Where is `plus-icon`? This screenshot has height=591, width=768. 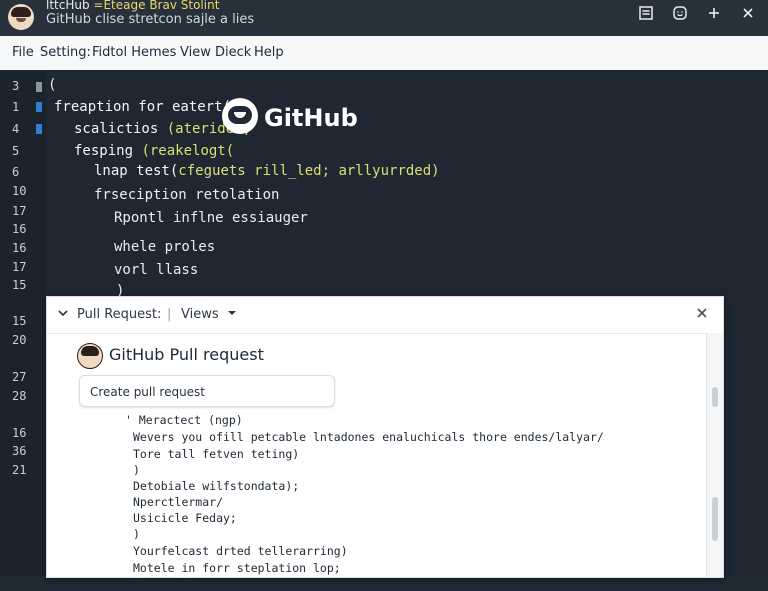
plus-icon is located at coordinates (714, 16).